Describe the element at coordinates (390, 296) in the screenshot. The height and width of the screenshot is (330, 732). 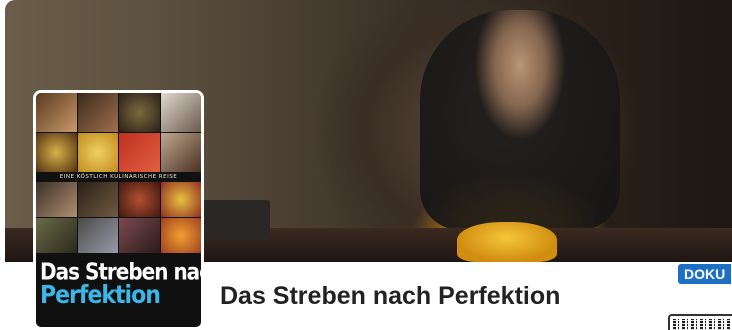
I see `page-title: Das Streben nach Perfektion` at that location.